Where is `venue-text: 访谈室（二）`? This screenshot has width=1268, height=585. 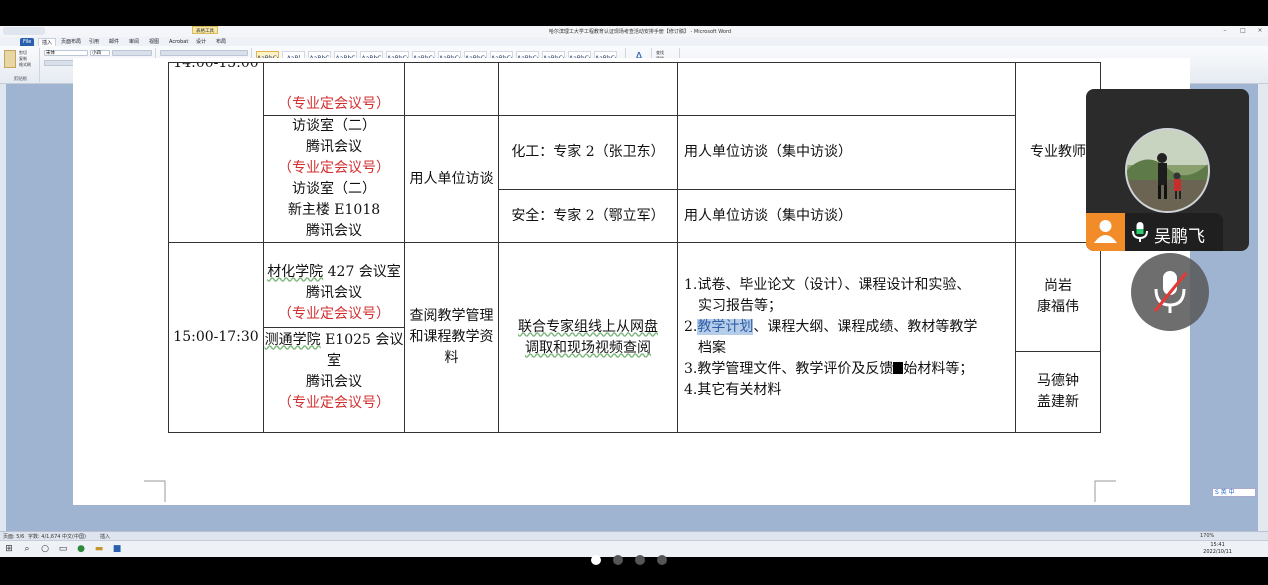 venue-text: 访谈室（二） is located at coordinates (334, 126).